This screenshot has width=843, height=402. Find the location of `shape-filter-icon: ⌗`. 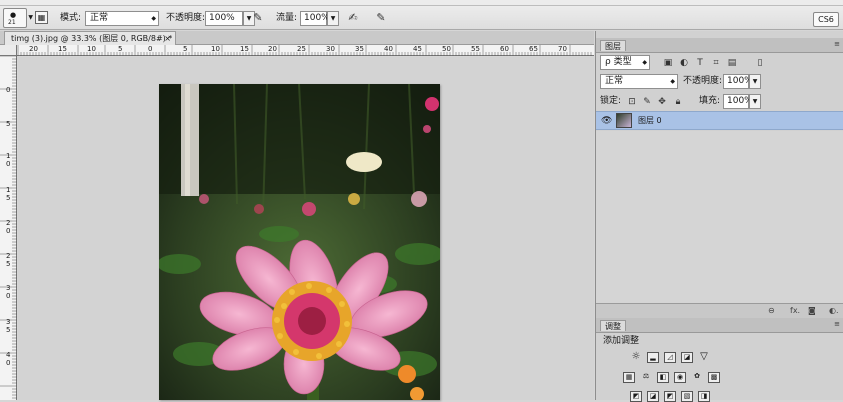

shape-filter-icon: ⌗ is located at coordinates (716, 63).